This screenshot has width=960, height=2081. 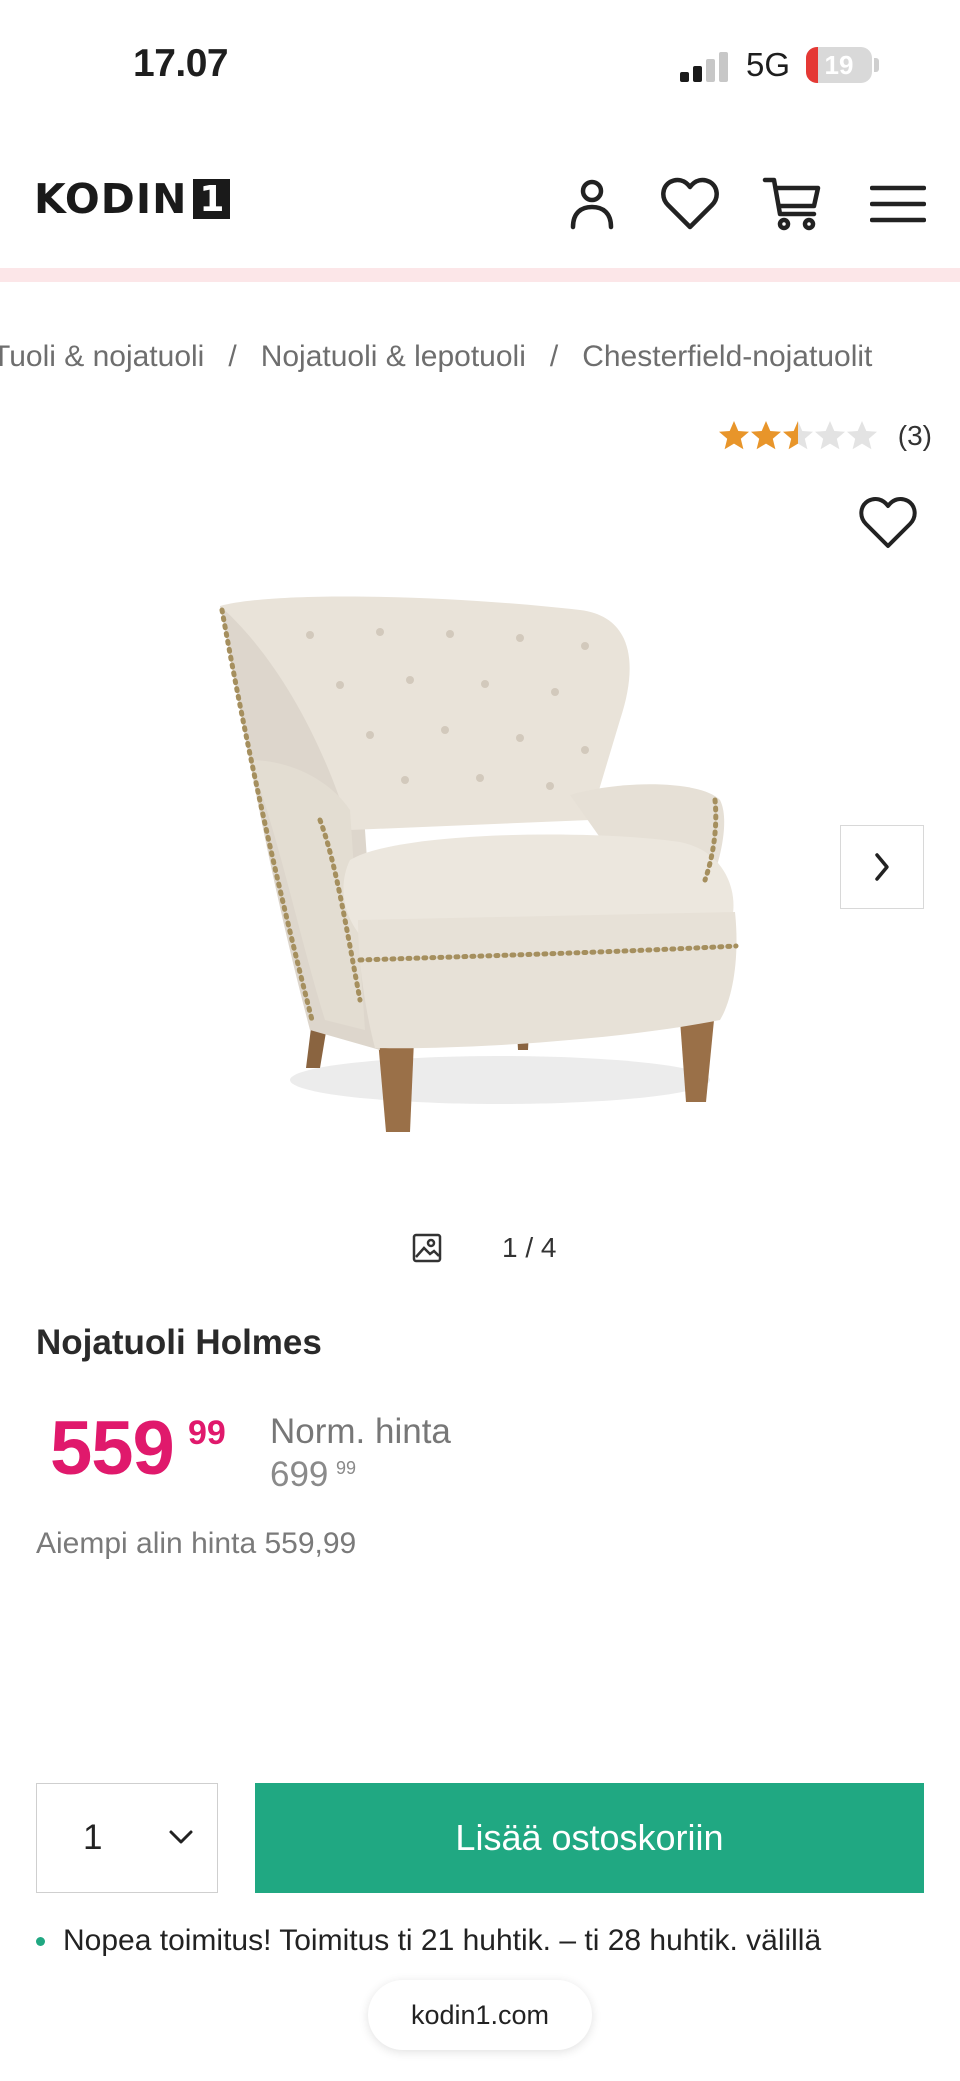 I want to click on wishlist-heart-icon, so click(x=690, y=204).